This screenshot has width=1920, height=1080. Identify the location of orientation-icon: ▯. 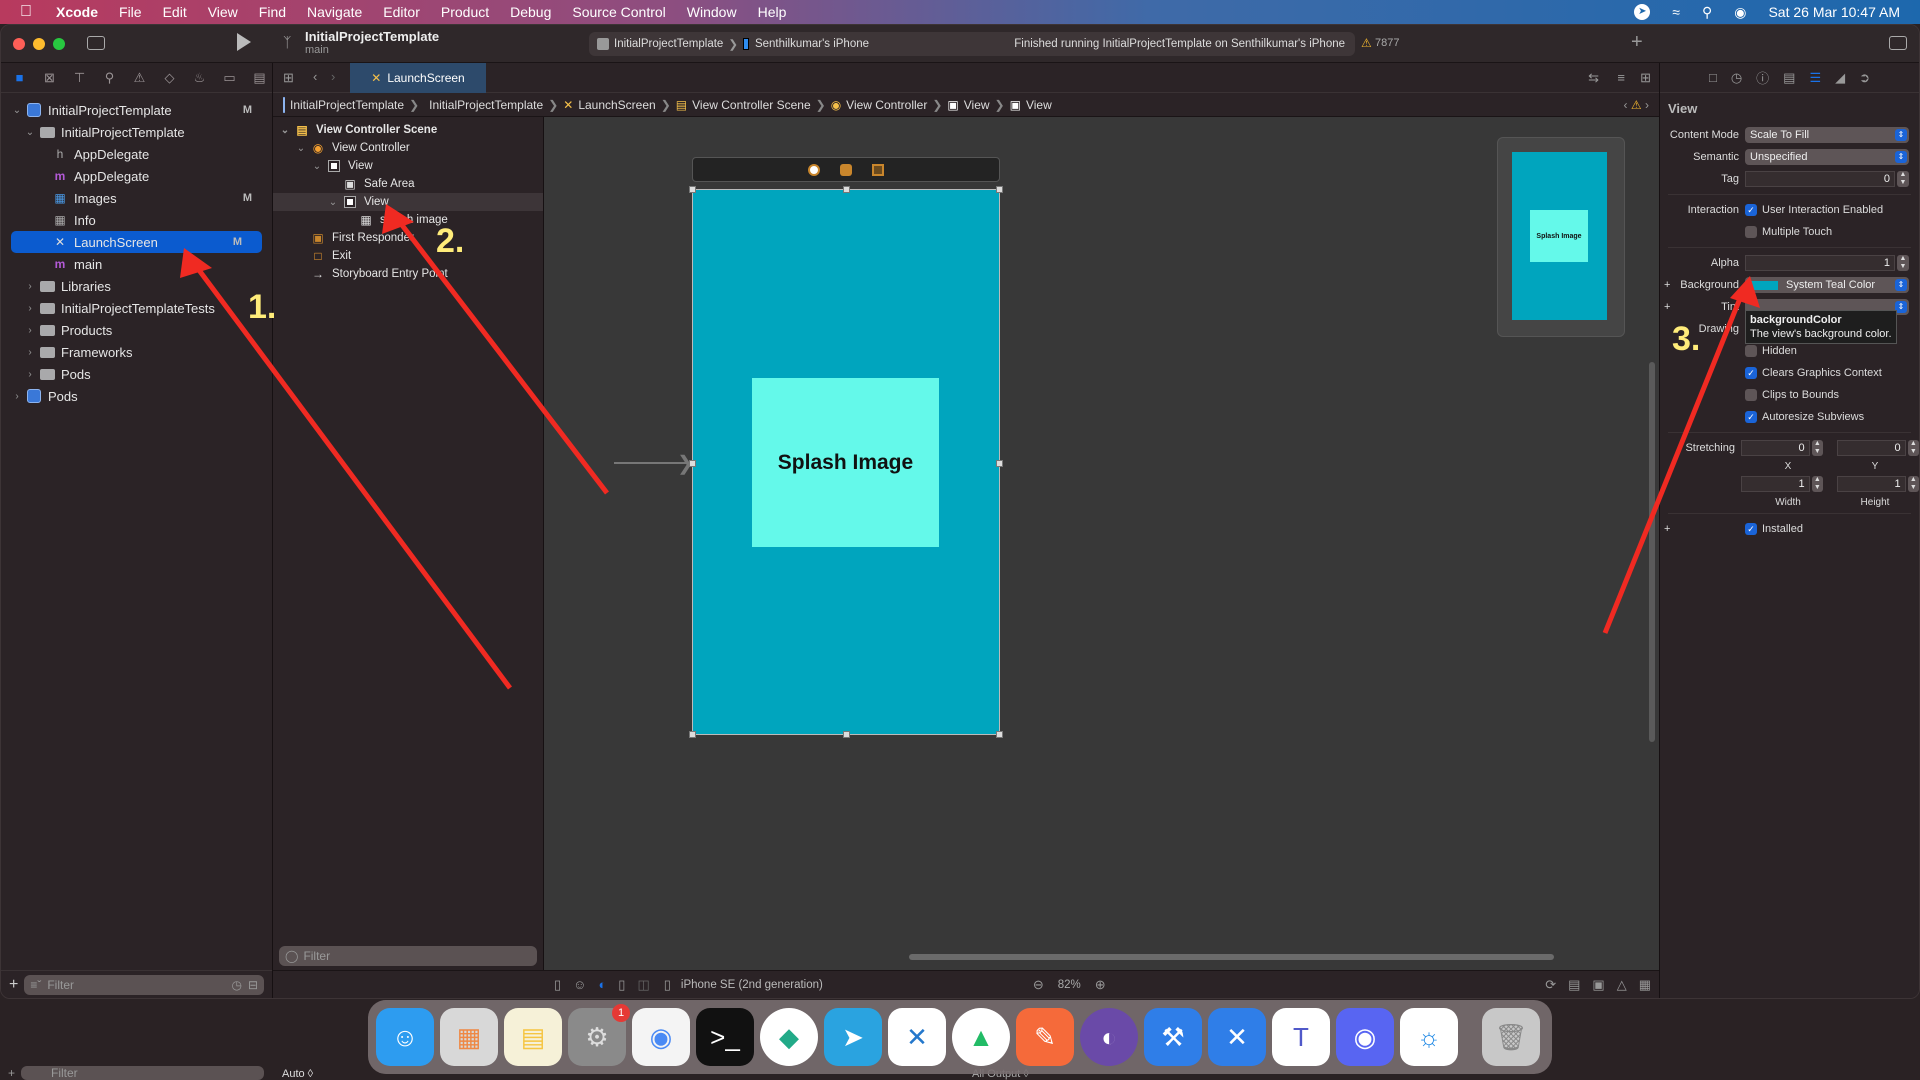
(621, 985).